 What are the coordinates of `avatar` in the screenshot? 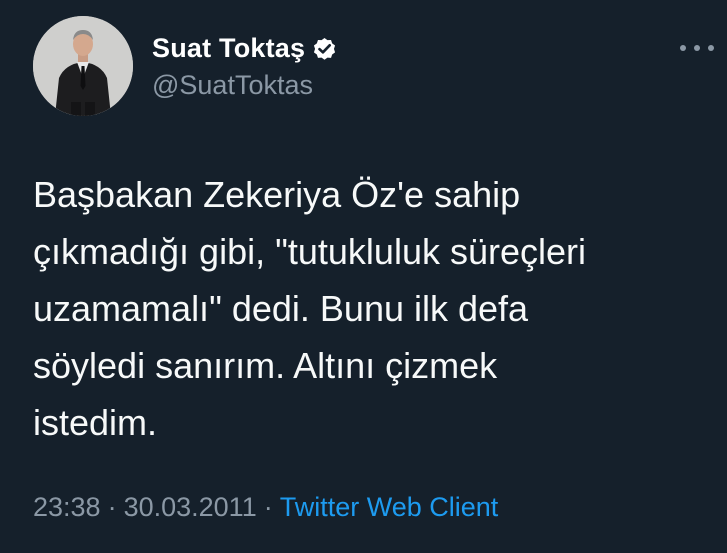 It's located at (83, 66).